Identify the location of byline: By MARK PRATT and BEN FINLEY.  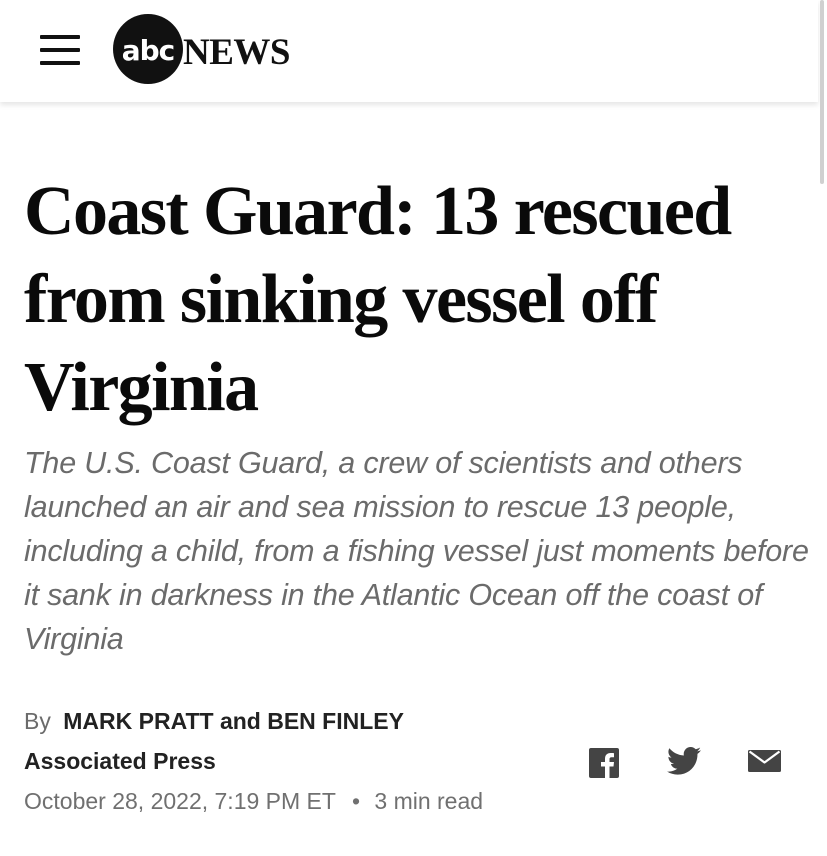
(214, 721).